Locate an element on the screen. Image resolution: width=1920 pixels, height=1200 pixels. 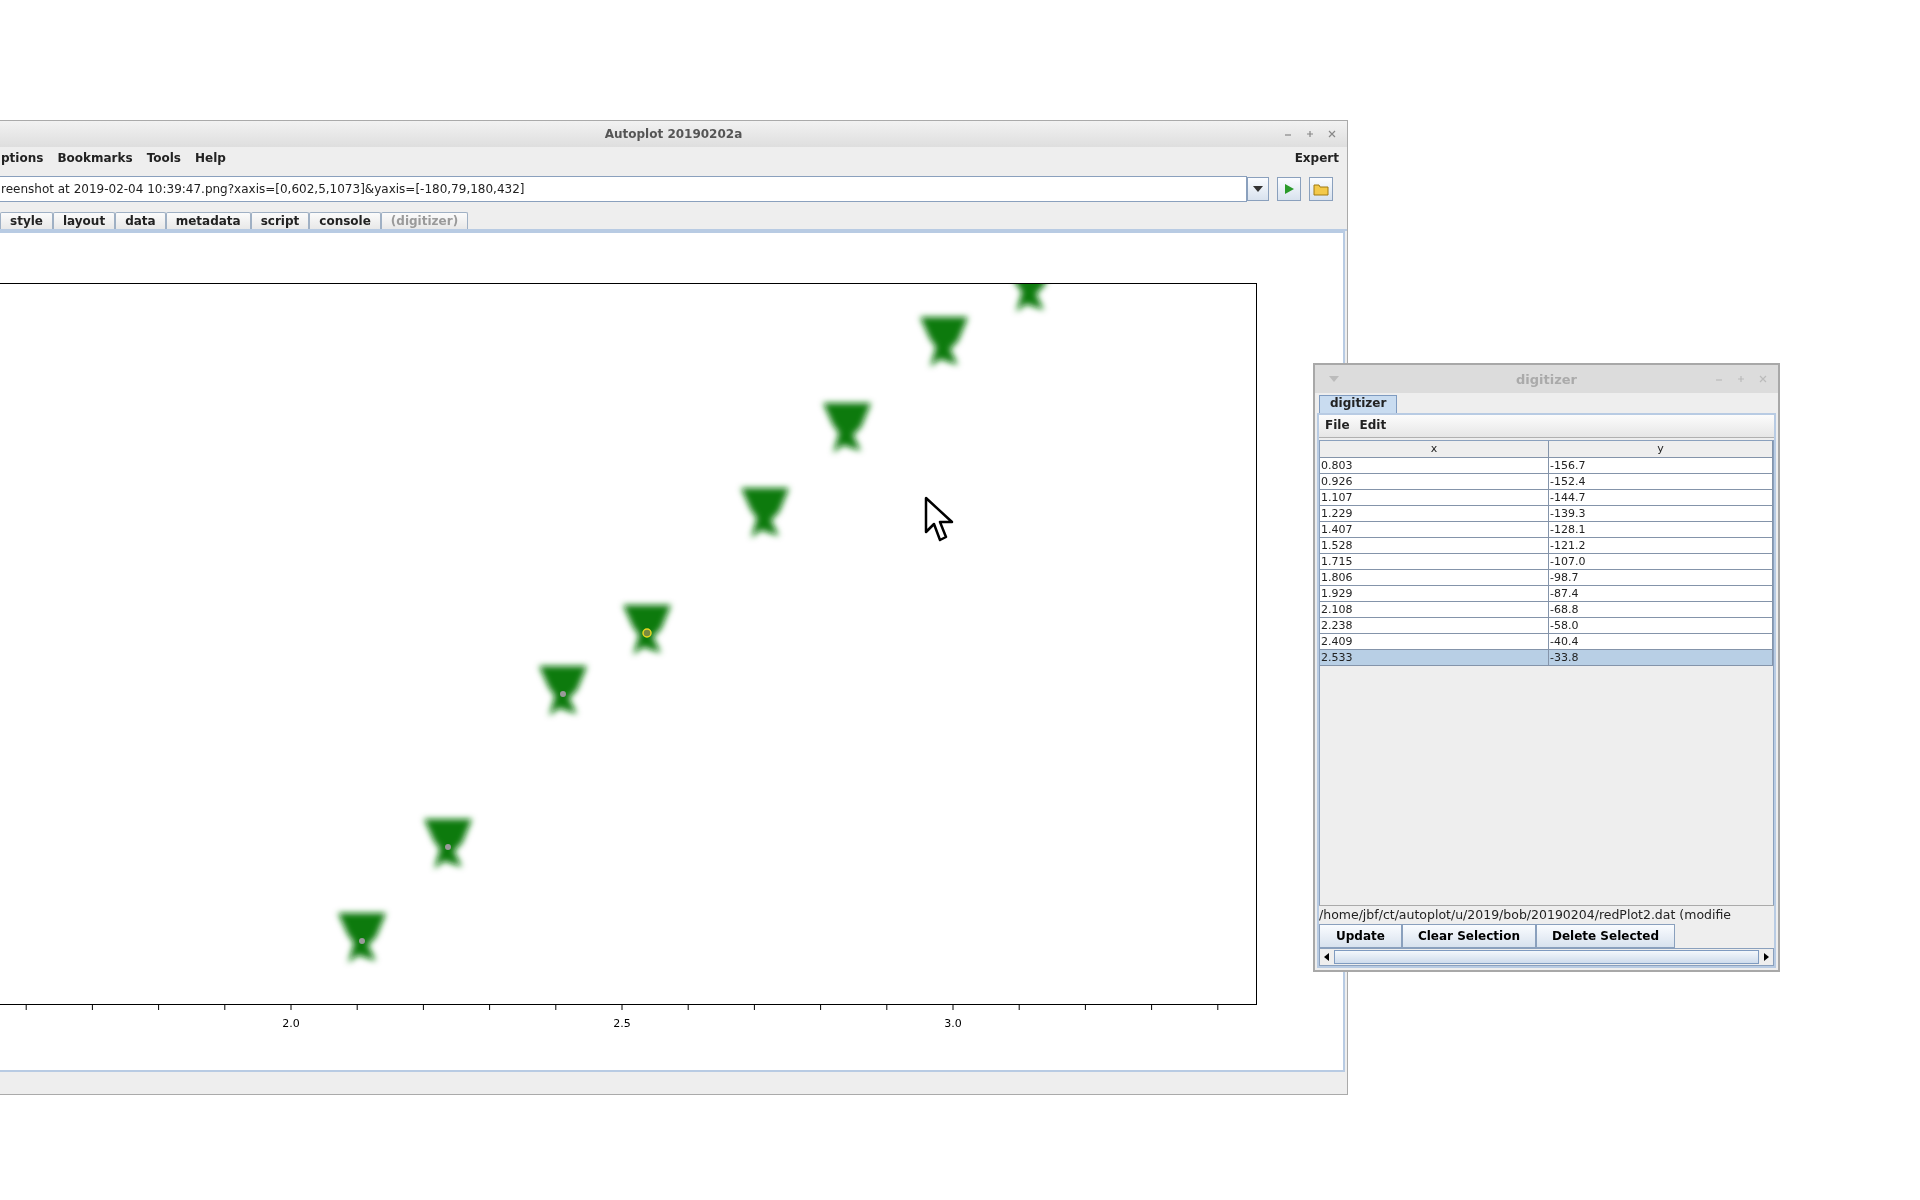
table-row: 1.229 -139.3 is located at coordinates (1546, 514).